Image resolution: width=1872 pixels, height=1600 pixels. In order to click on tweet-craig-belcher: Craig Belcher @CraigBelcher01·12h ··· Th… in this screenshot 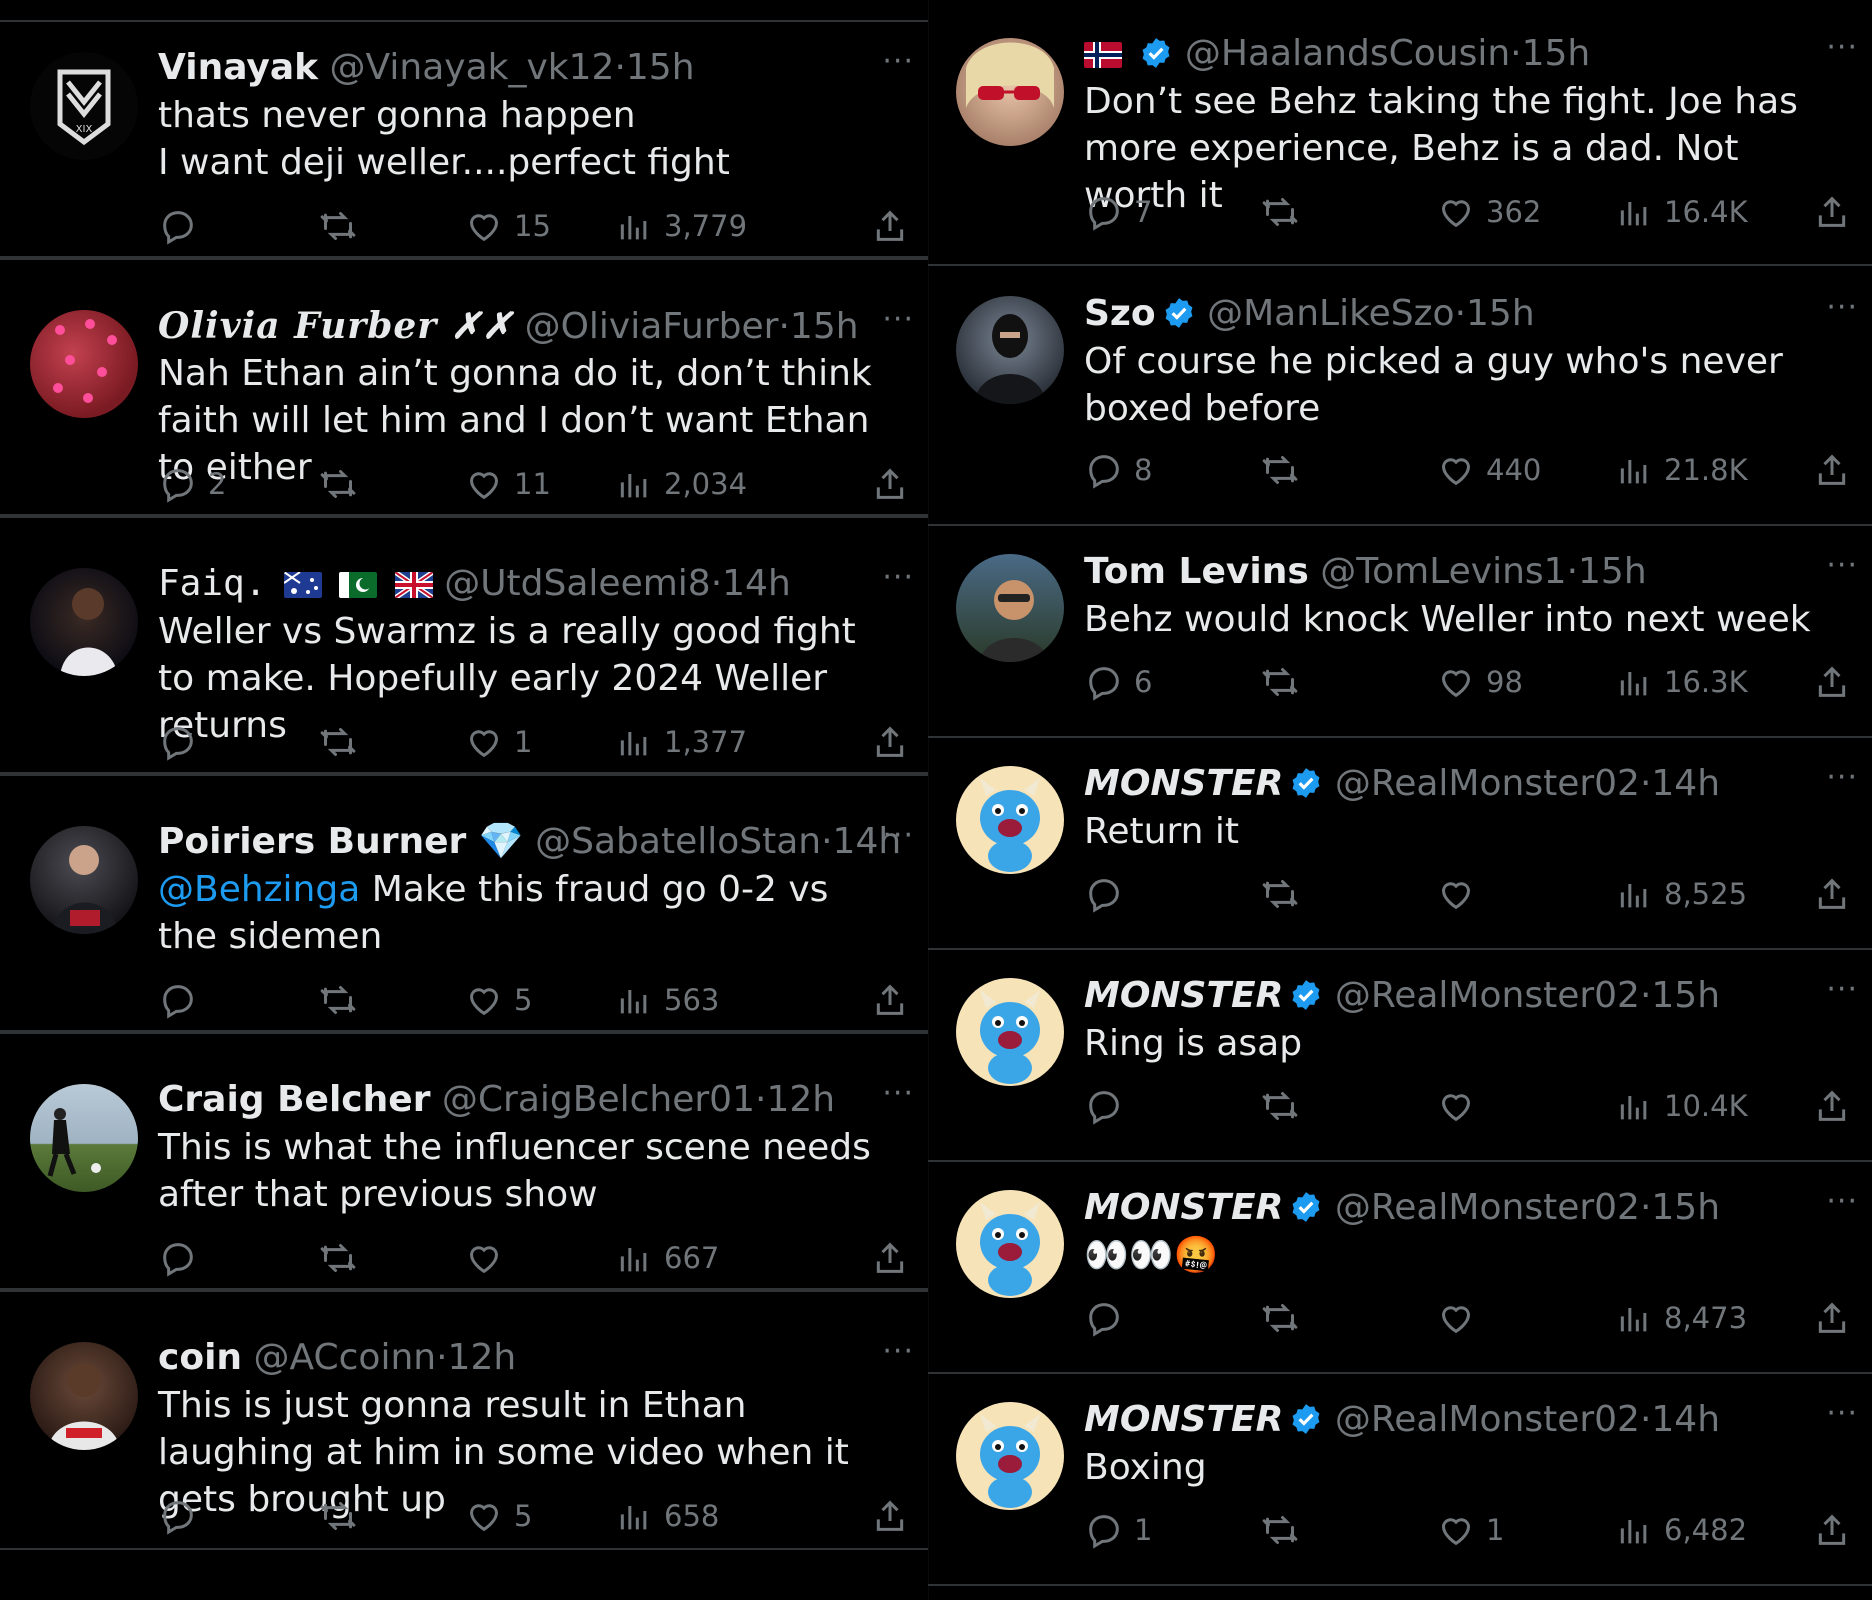, I will do `click(464, 1161)`.